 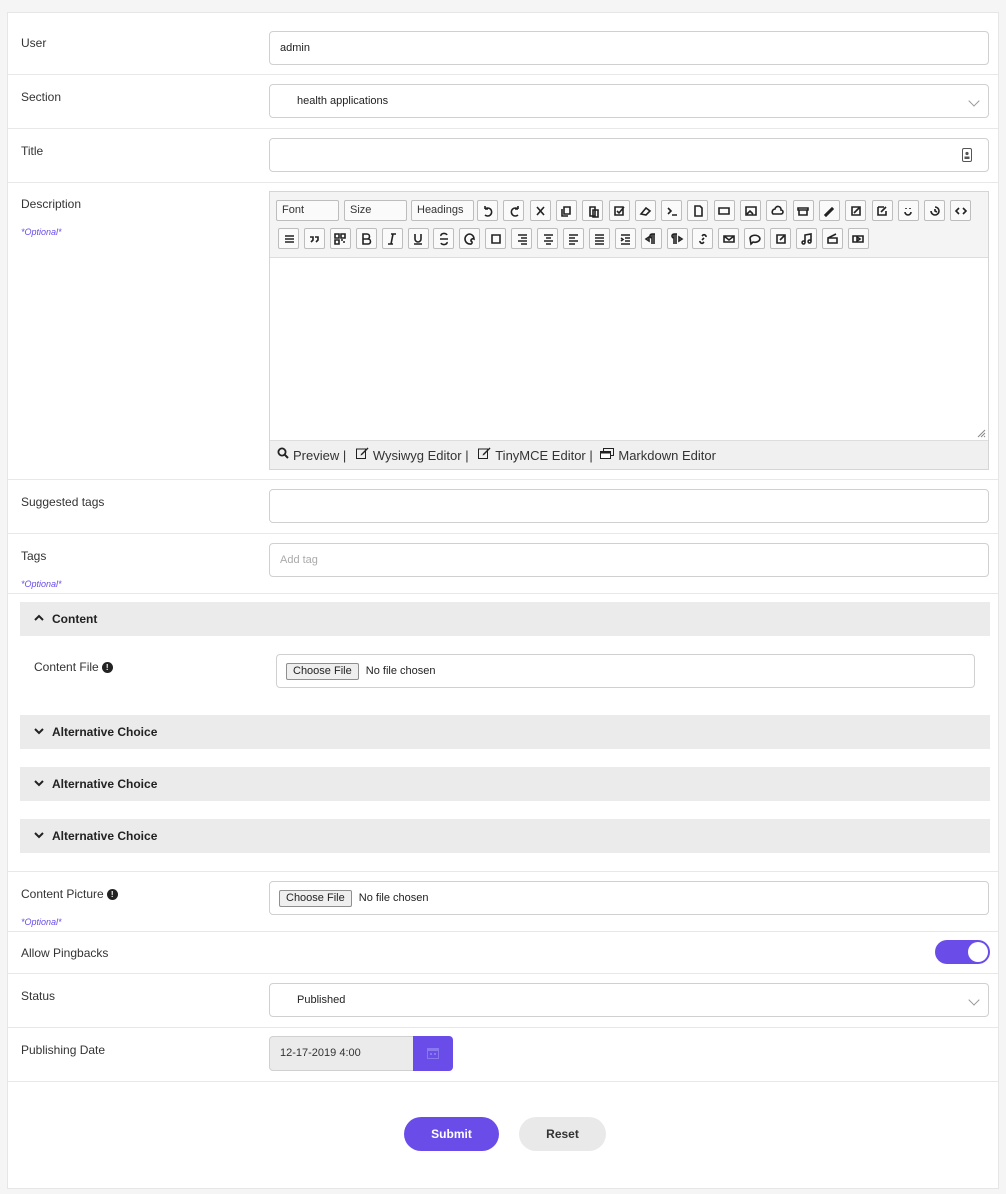 I want to click on info-icon: !, so click(x=112, y=895).